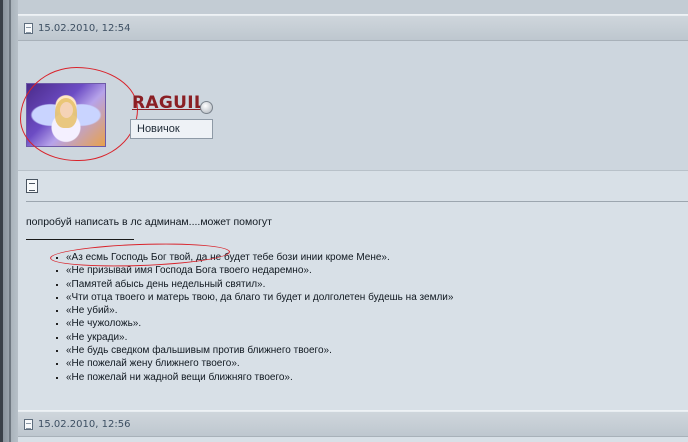 This screenshot has height=442, width=688. What do you see at coordinates (80, 239) in the screenshot?
I see `signature-rule` at bounding box center [80, 239].